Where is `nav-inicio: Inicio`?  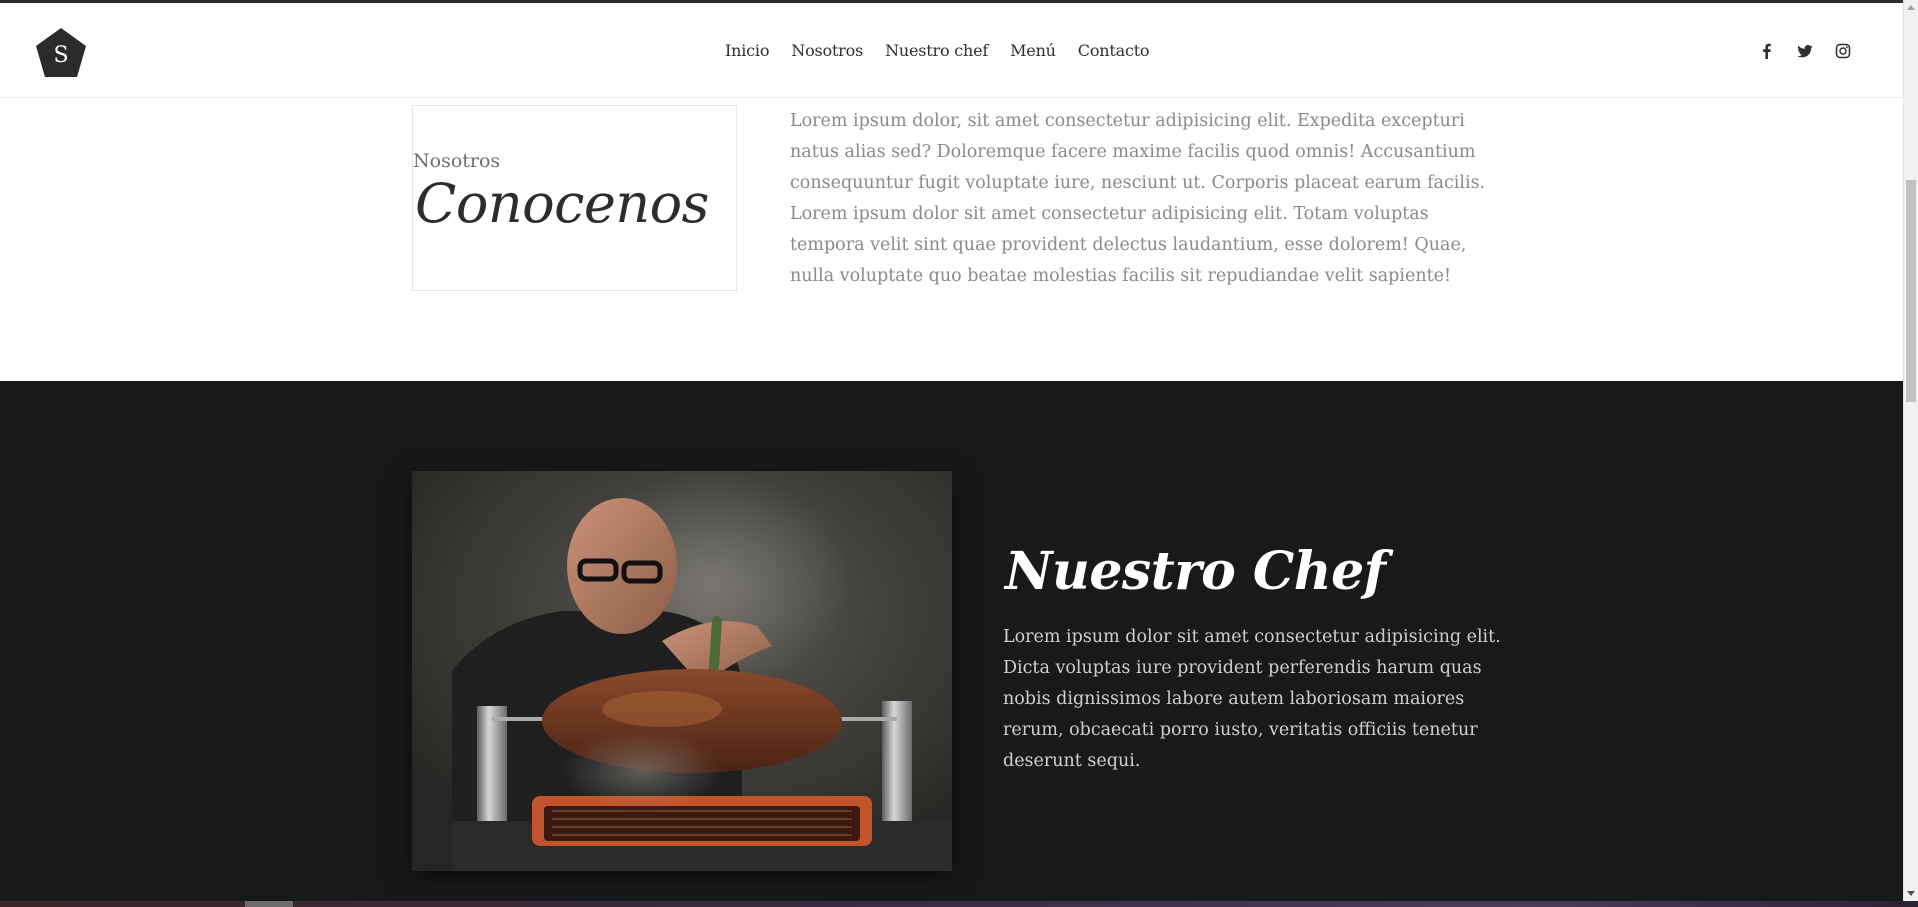
nav-inicio: Inicio is located at coordinates (747, 50).